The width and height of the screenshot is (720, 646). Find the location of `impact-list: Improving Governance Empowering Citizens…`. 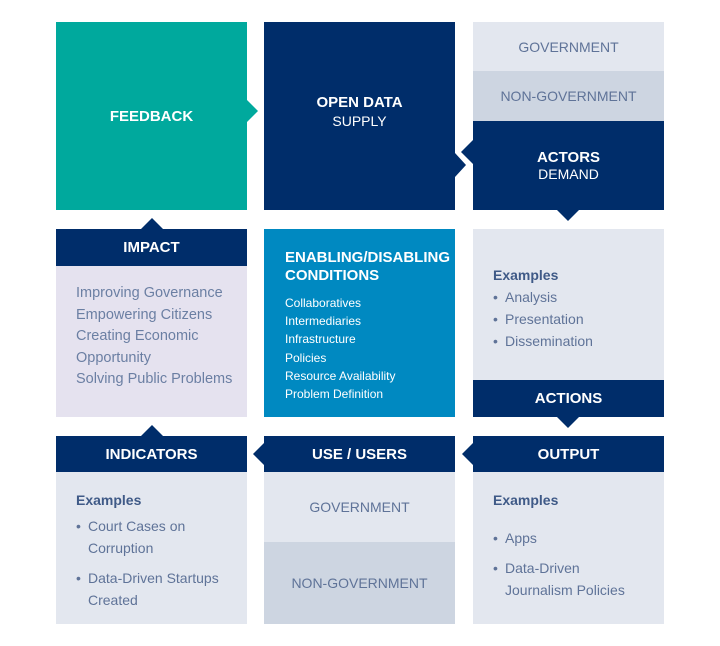

impact-list: Improving Governance Empowering Citizens… is located at coordinates (151, 341).